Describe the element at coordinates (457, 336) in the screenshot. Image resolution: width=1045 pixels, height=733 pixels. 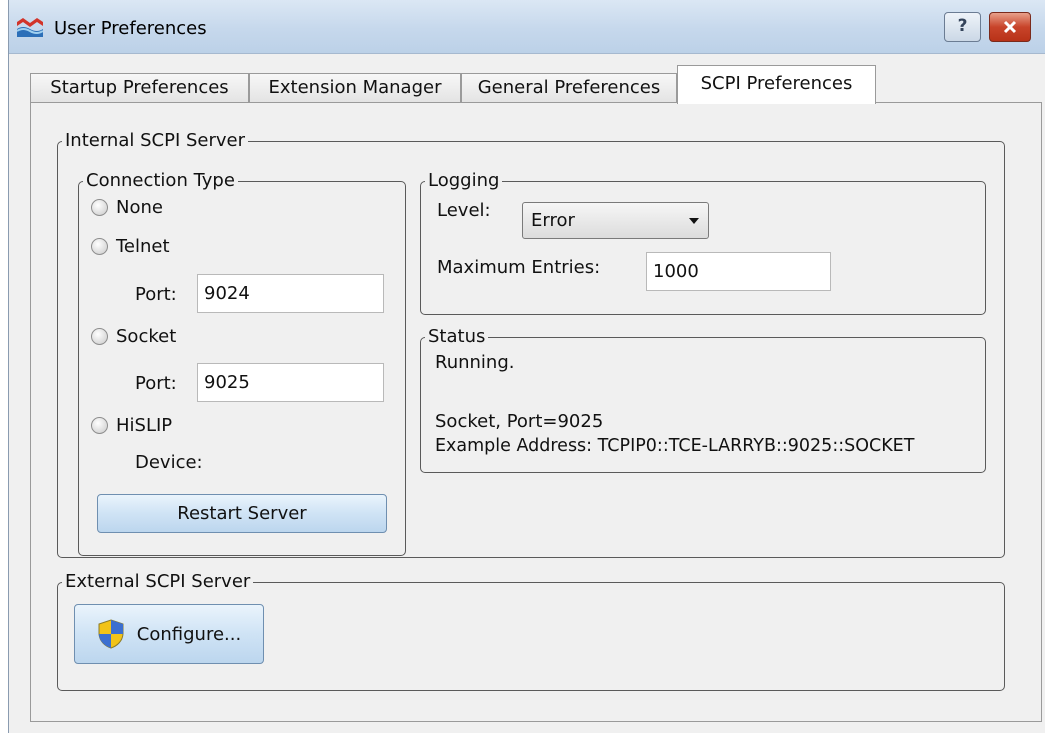
I see `status-legend: Status` at that location.